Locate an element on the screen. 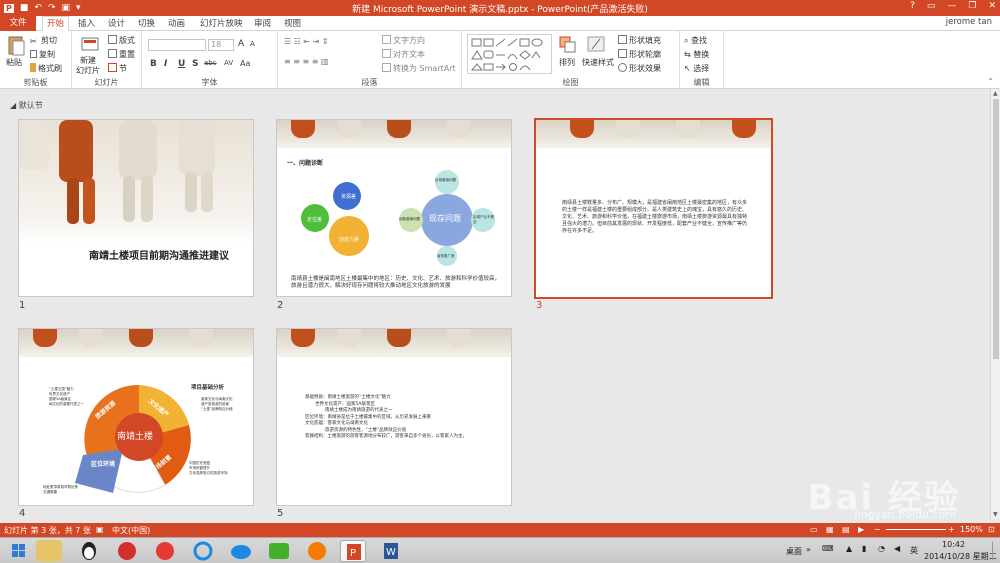 The height and width of the screenshot is (563, 1000). netease-music-icon is located at coordinates (127, 551).